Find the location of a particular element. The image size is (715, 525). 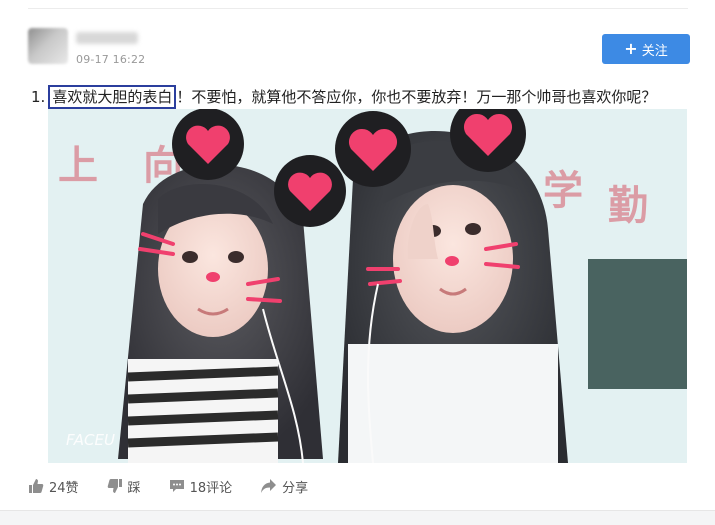

caption-text: ！不要怕，就算他不答应你，你也不要放弃！万一那个帅哥也喜欢你呢？ is located at coordinates (416, 97).